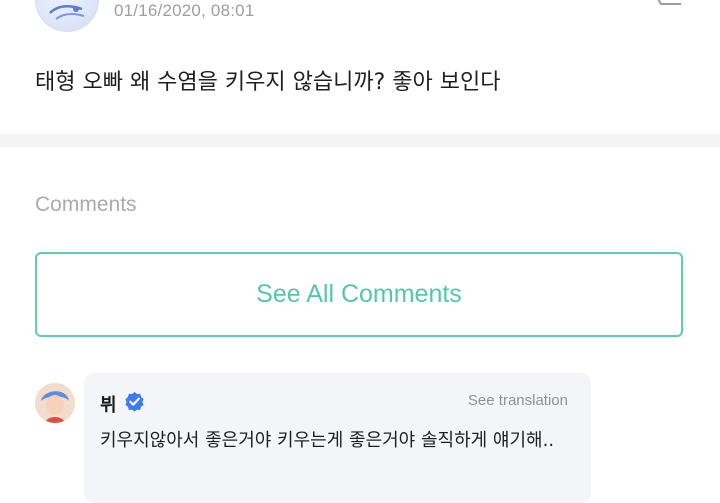  Describe the element at coordinates (360, 140) in the screenshot. I see `section-divider` at that location.